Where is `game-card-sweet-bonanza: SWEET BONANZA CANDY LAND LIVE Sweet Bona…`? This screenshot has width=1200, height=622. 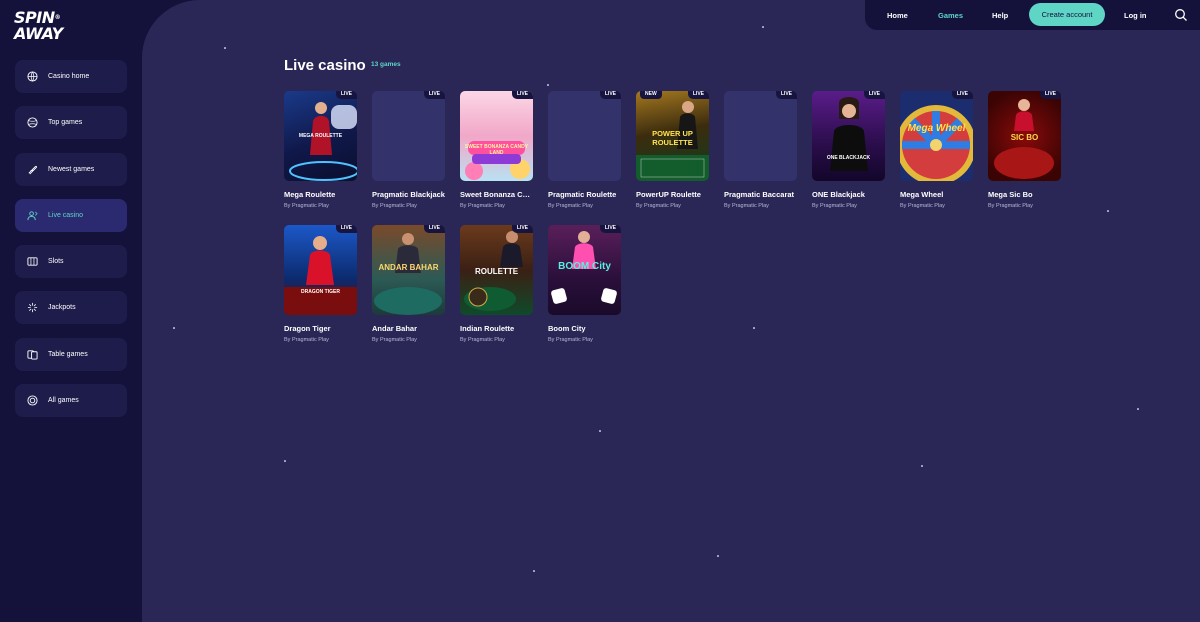 game-card-sweet-bonanza: SWEET BONANZA CANDY LAND LIVE Sweet Bona… is located at coordinates (496, 150).